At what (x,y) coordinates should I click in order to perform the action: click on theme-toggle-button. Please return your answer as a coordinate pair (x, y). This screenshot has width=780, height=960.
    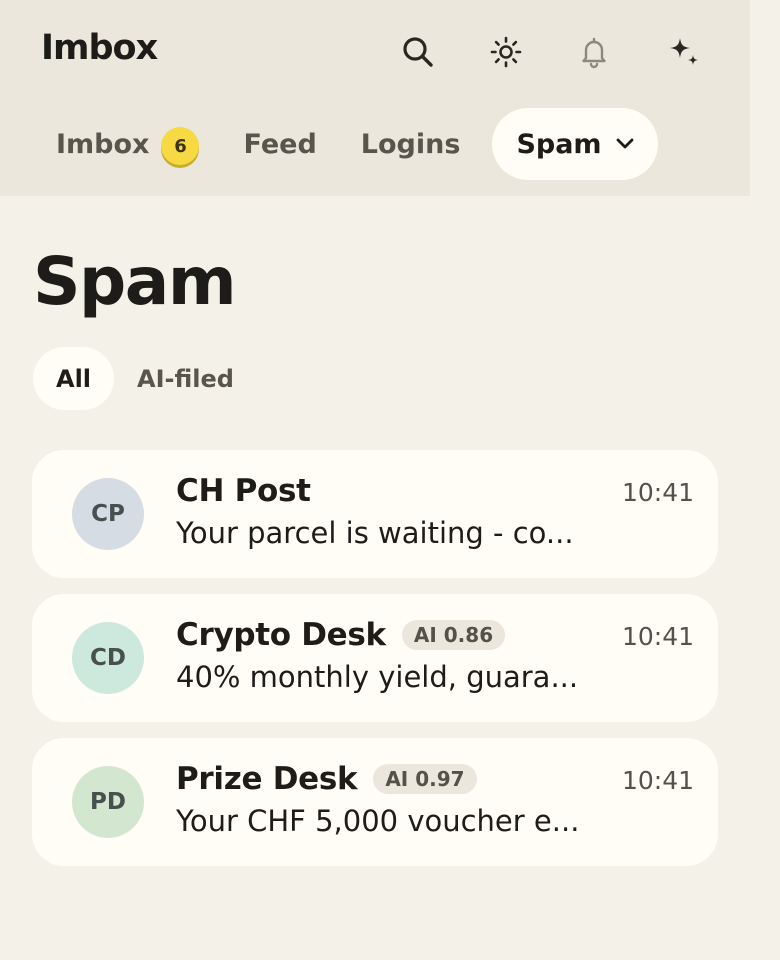
    Looking at the image, I should click on (506, 52).